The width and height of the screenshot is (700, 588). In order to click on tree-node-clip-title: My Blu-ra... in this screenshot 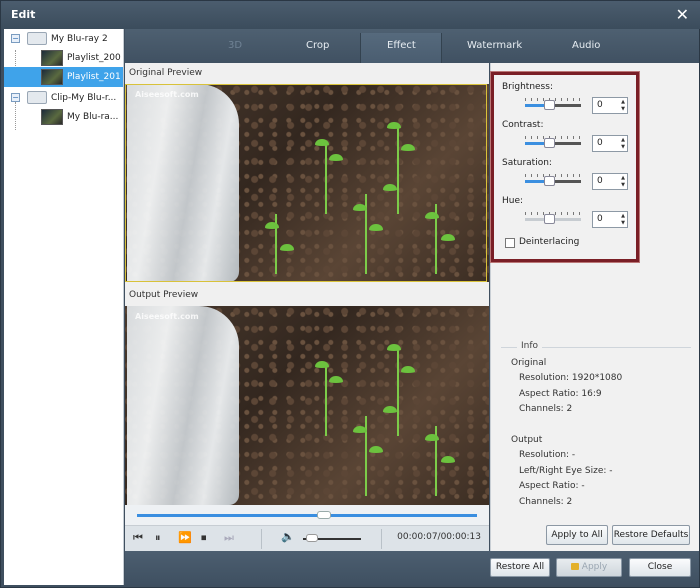, I will do `click(95, 117)`.